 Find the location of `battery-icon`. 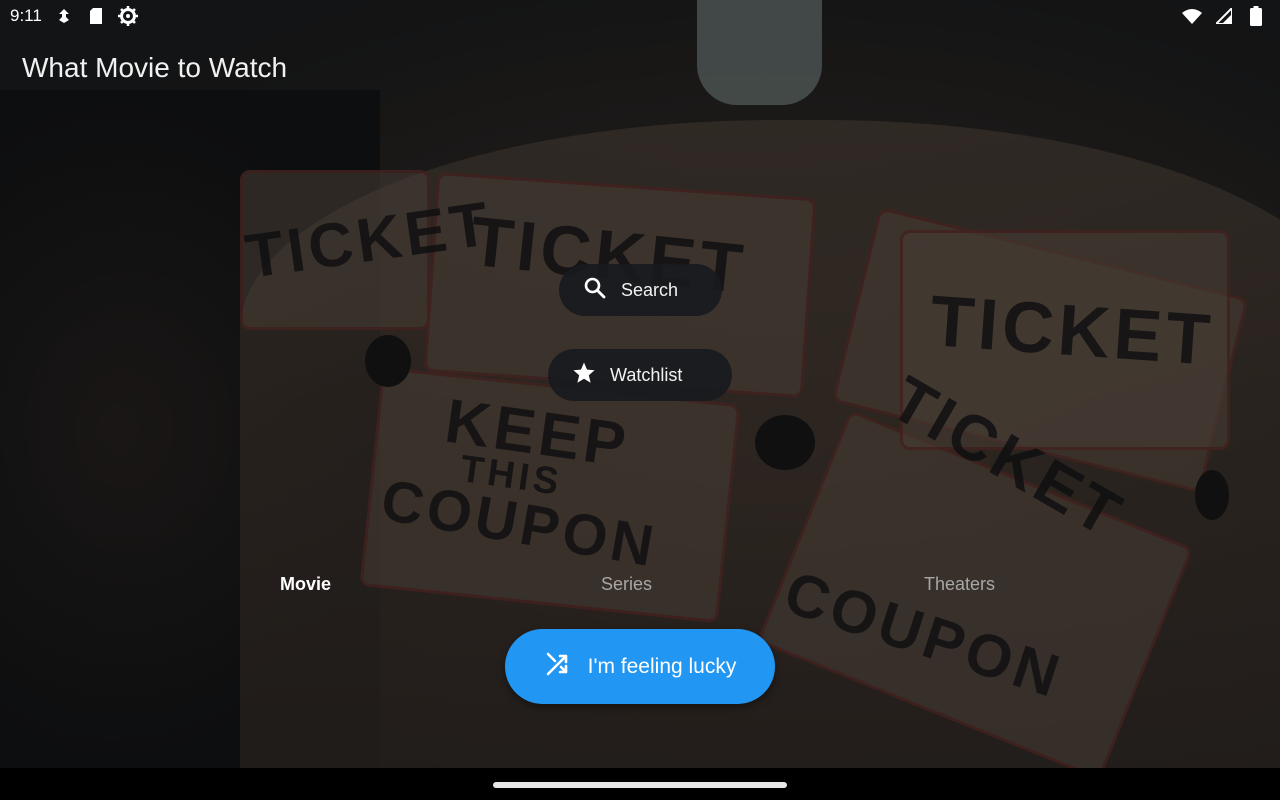

battery-icon is located at coordinates (1256, 16).